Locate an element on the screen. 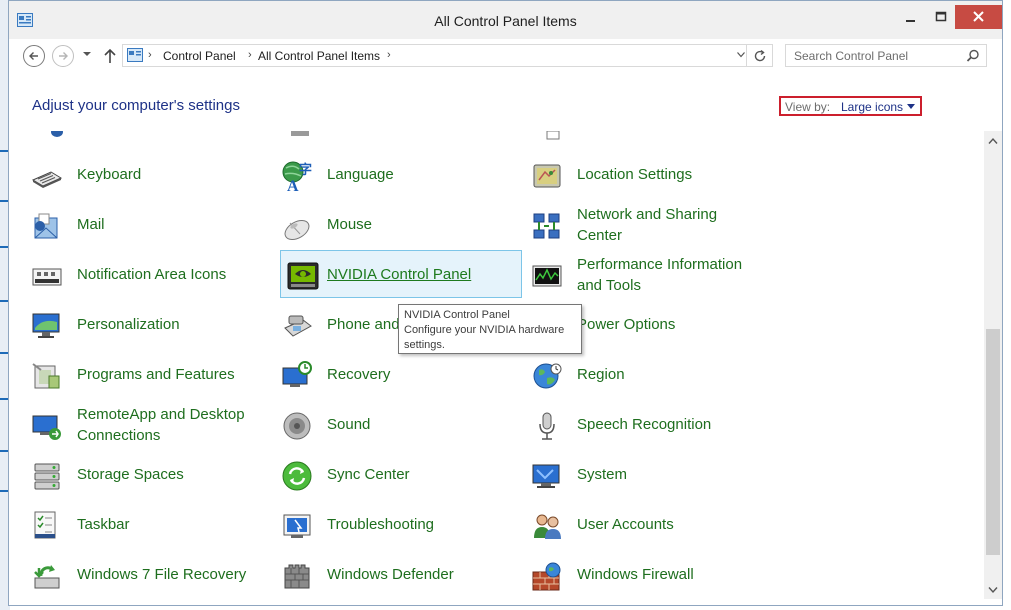  personalization-icon is located at coordinates (46, 325).